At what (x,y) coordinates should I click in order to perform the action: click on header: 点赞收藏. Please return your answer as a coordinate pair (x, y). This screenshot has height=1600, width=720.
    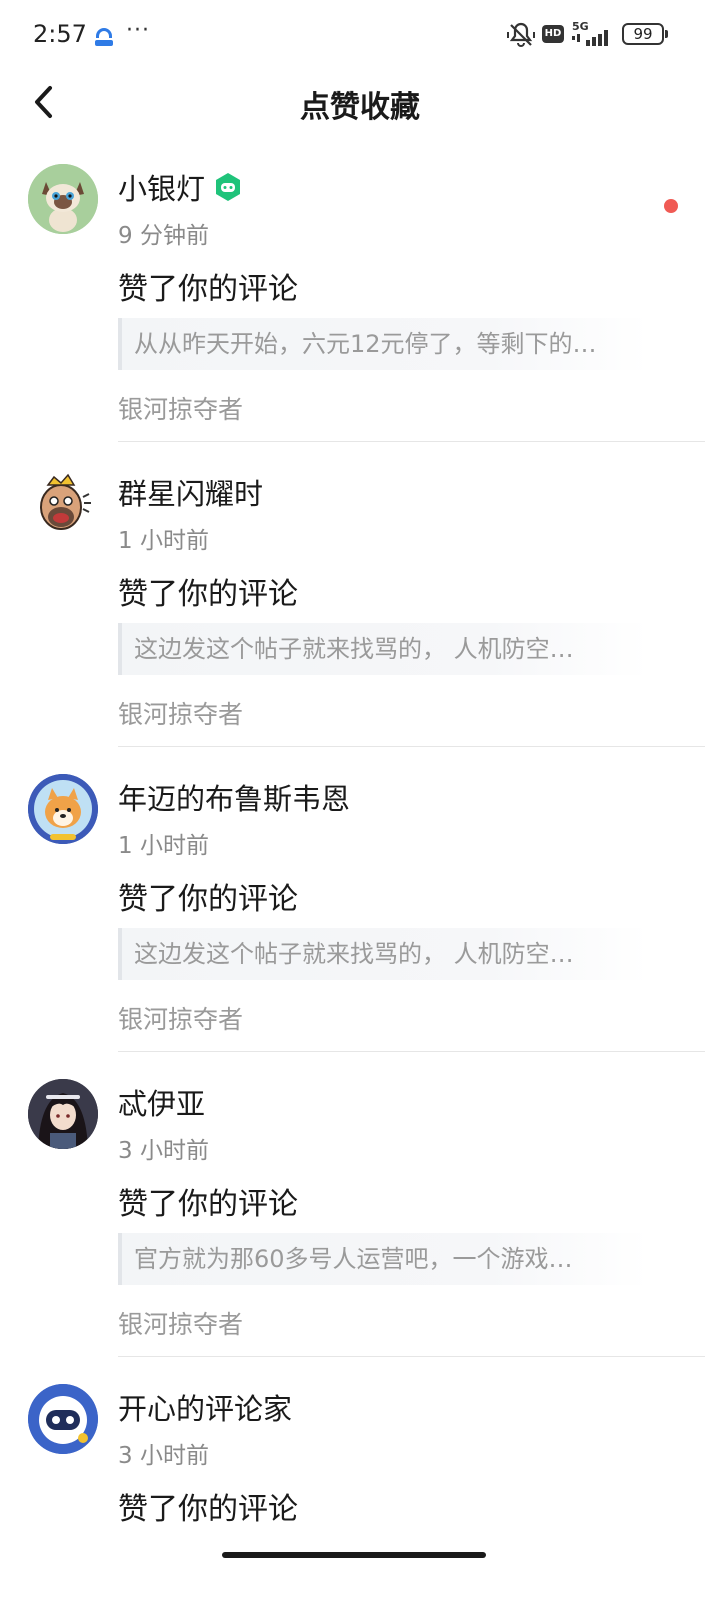
    Looking at the image, I should click on (360, 102).